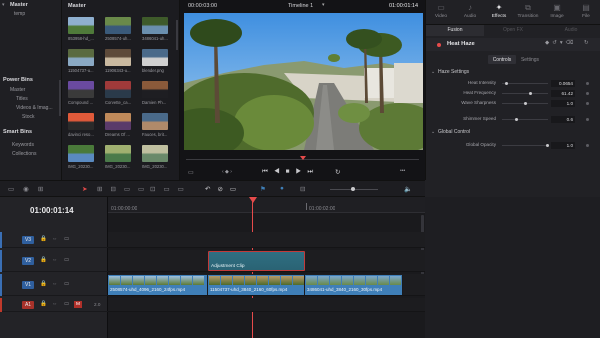  What do you see at coordinates (224, 189) in the screenshot?
I see `snap-link-icons: ↶⊘▭` at bounding box center [224, 189].